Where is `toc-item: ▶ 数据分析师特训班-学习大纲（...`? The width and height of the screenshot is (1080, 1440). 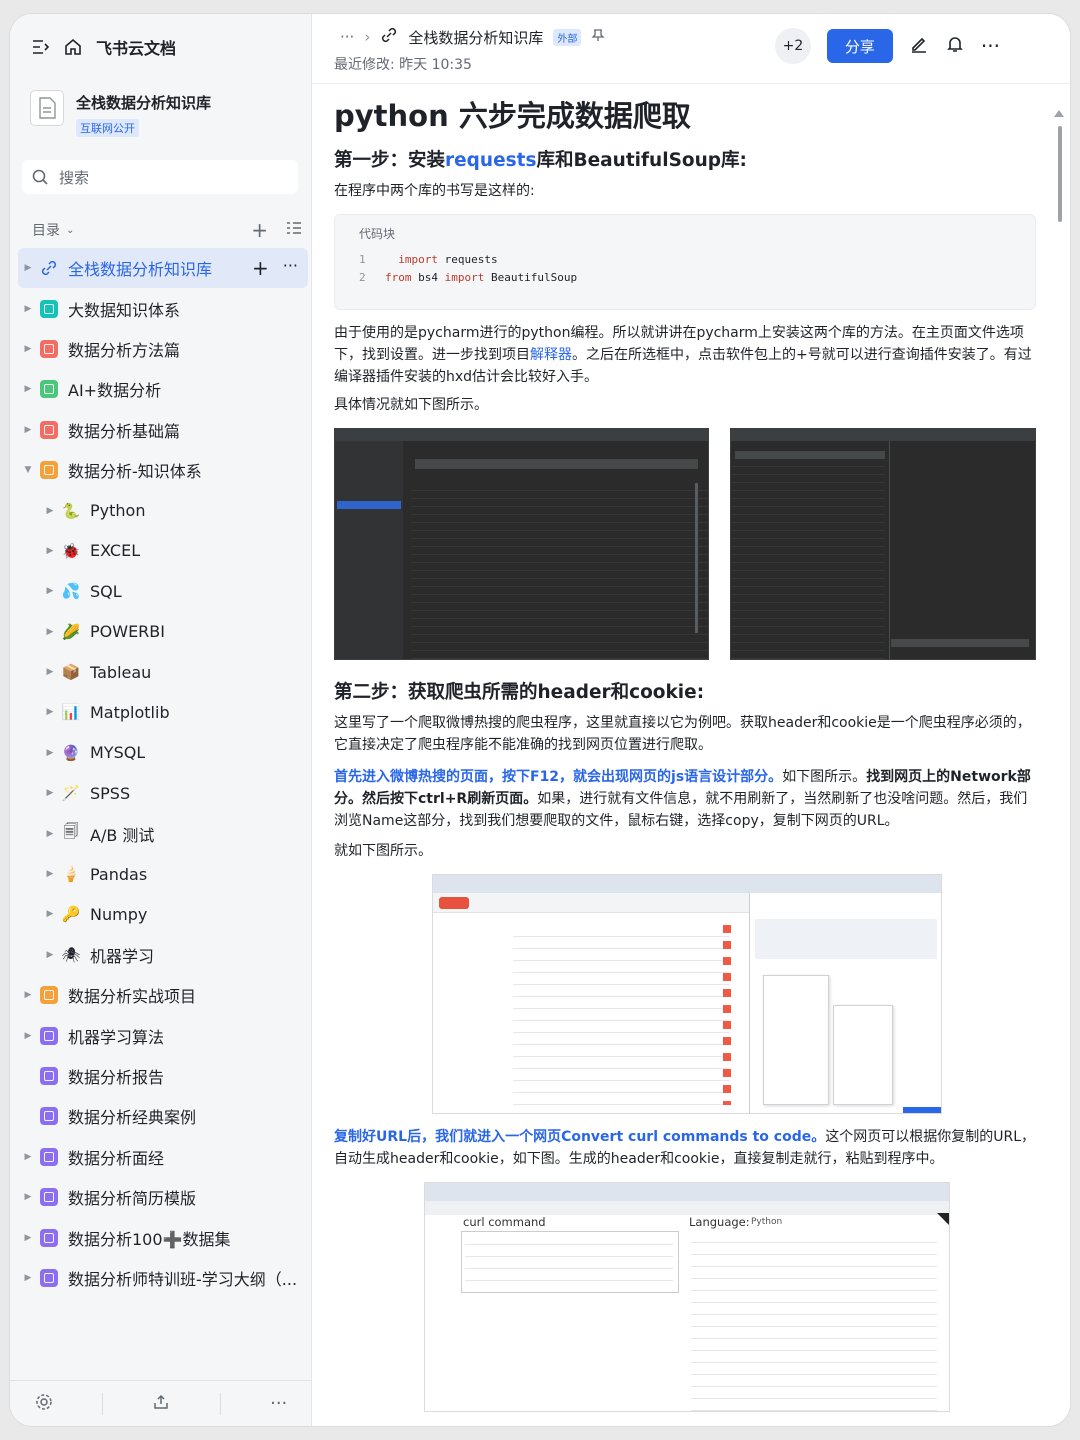 toc-item: ▶ 数据分析师特训班-学习大纲（... is located at coordinates (163, 1278).